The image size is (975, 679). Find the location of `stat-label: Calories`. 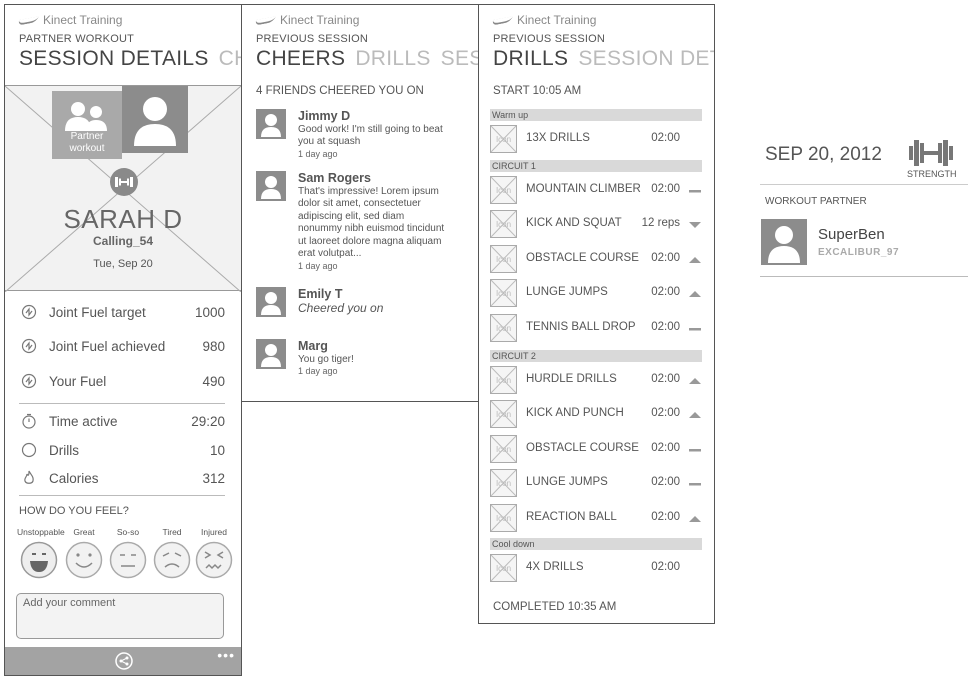

stat-label: Calories is located at coordinates (74, 478).